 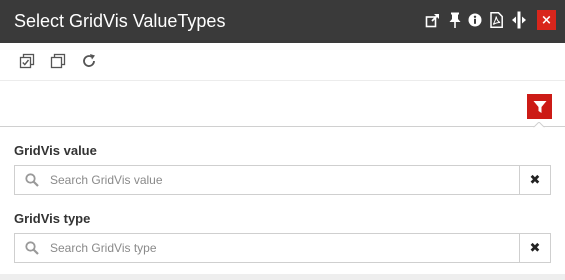 What do you see at coordinates (432, 20) in the screenshot?
I see `external-link-icon` at bounding box center [432, 20].